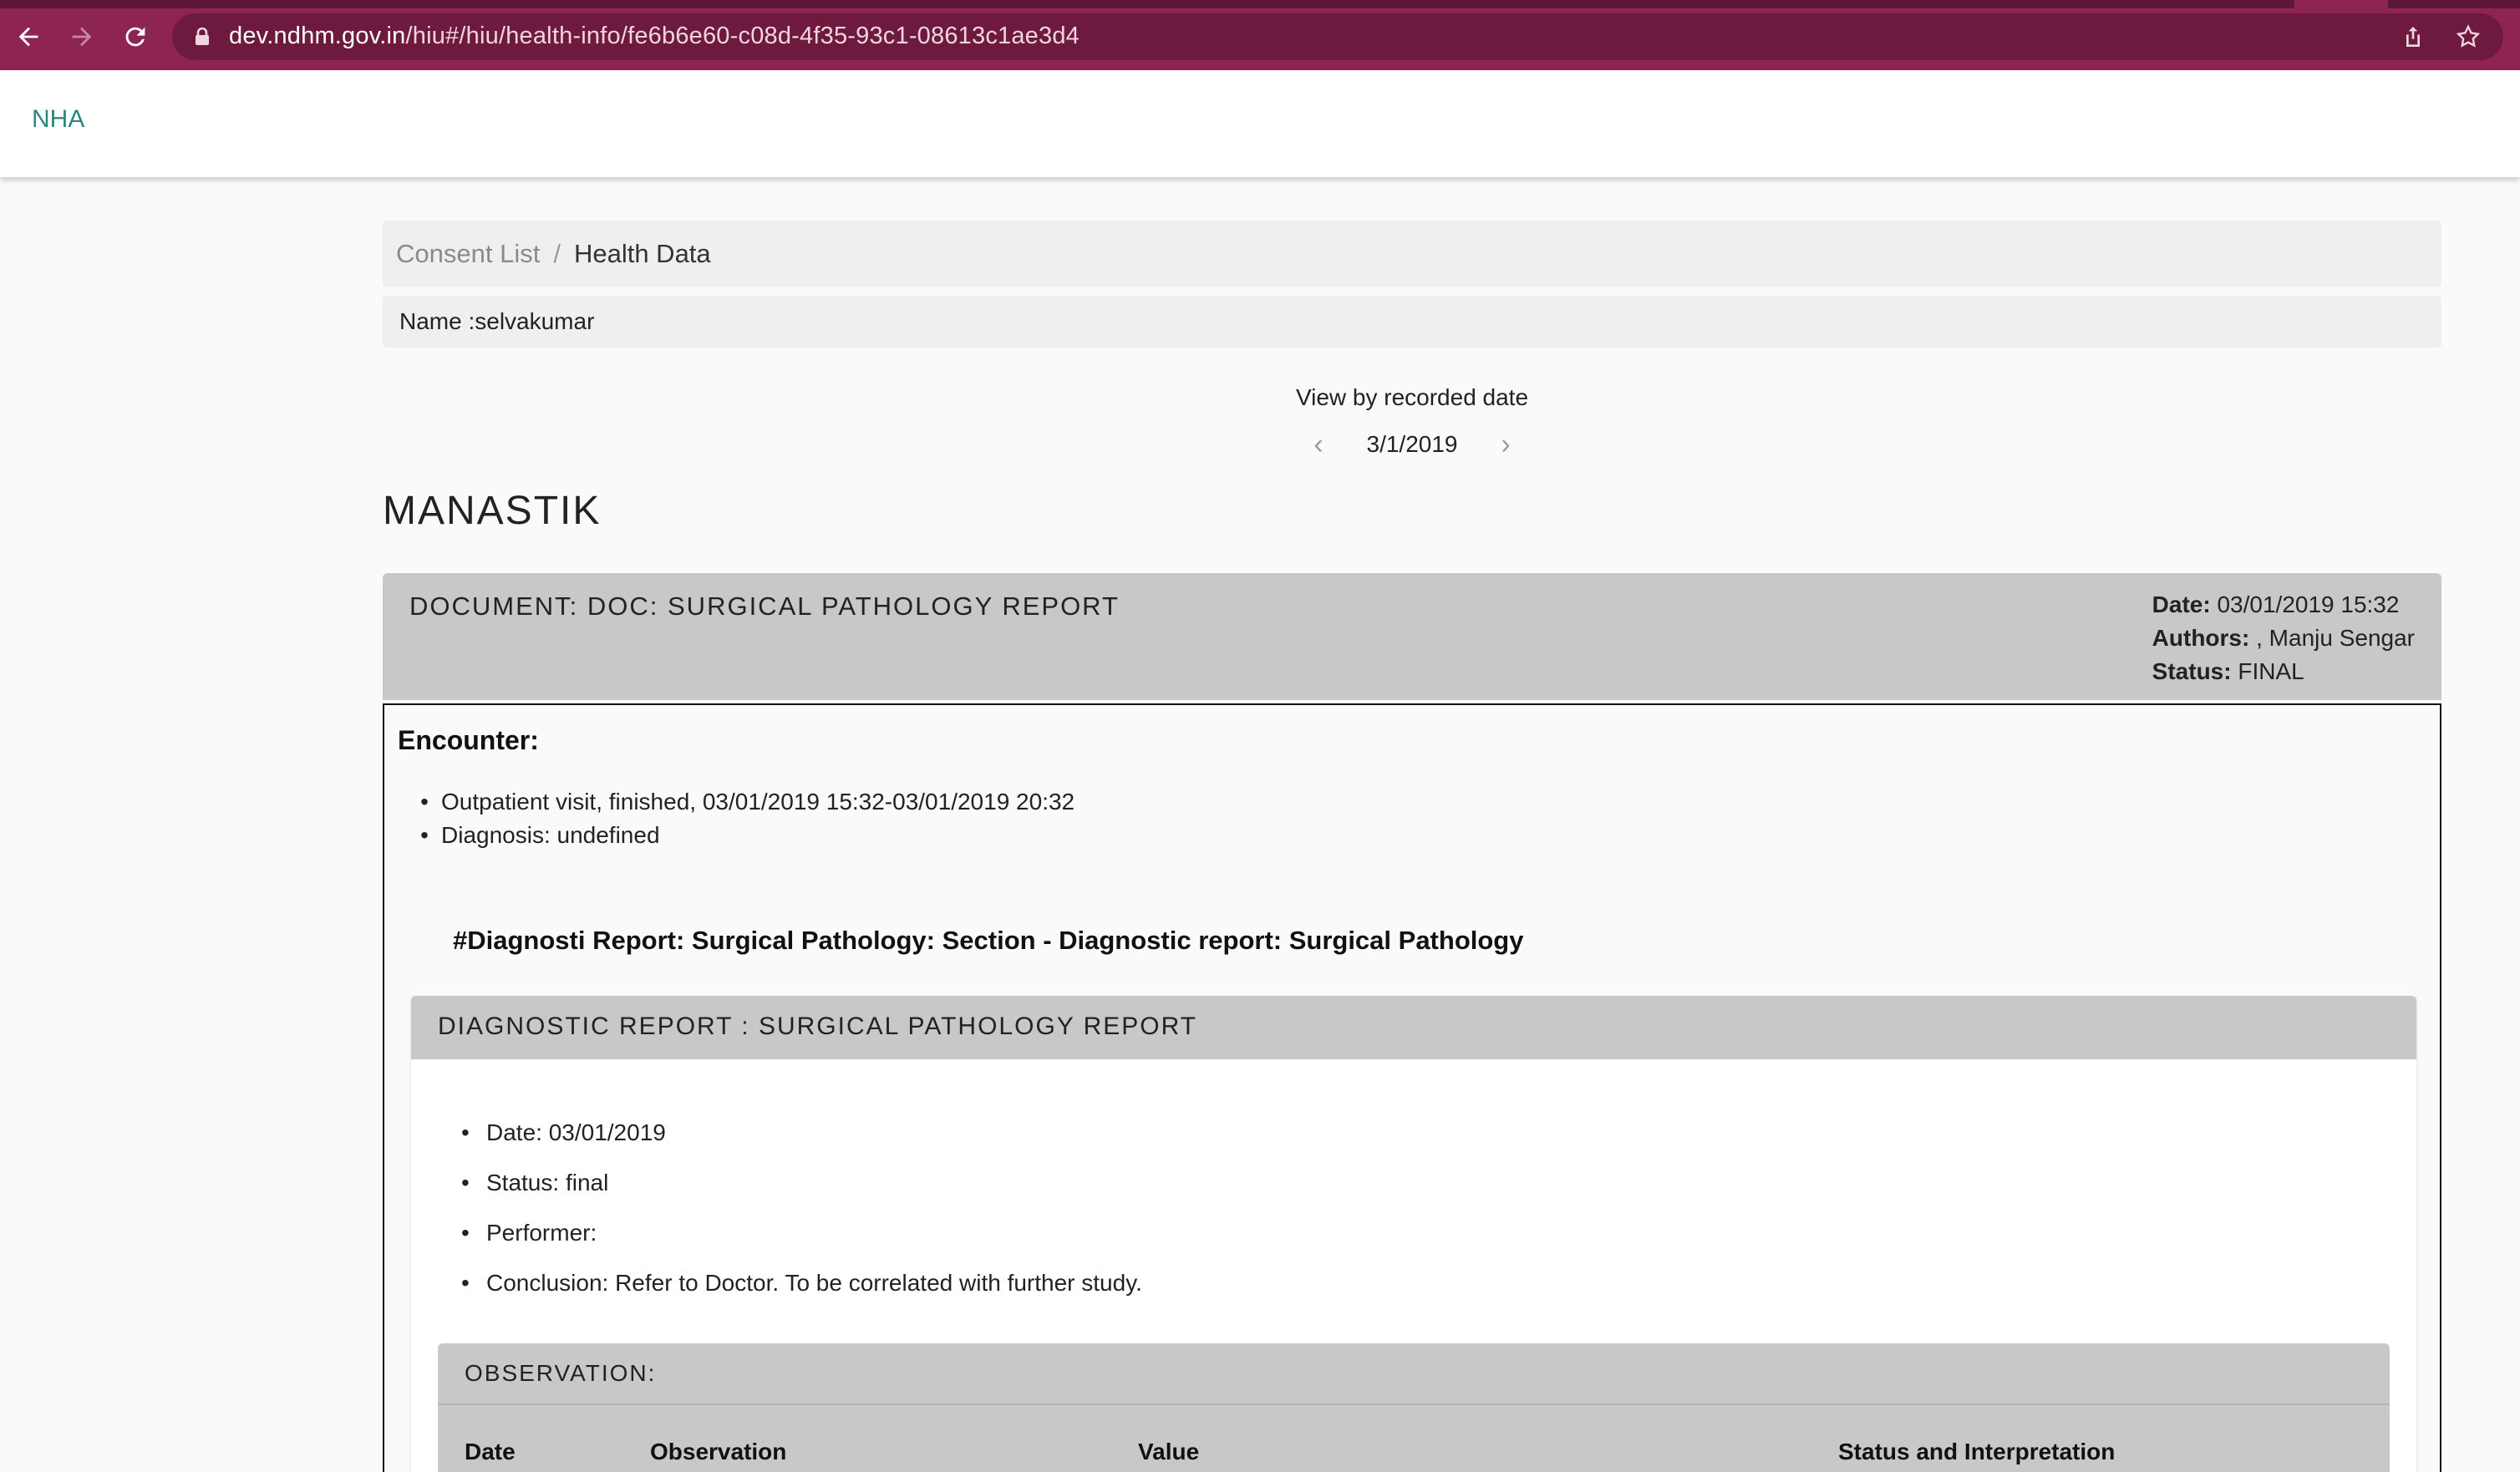 This screenshot has width=2520, height=1472. What do you see at coordinates (2341, 4) in the screenshot?
I see `active-tab-edge` at bounding box center [2341, 4].